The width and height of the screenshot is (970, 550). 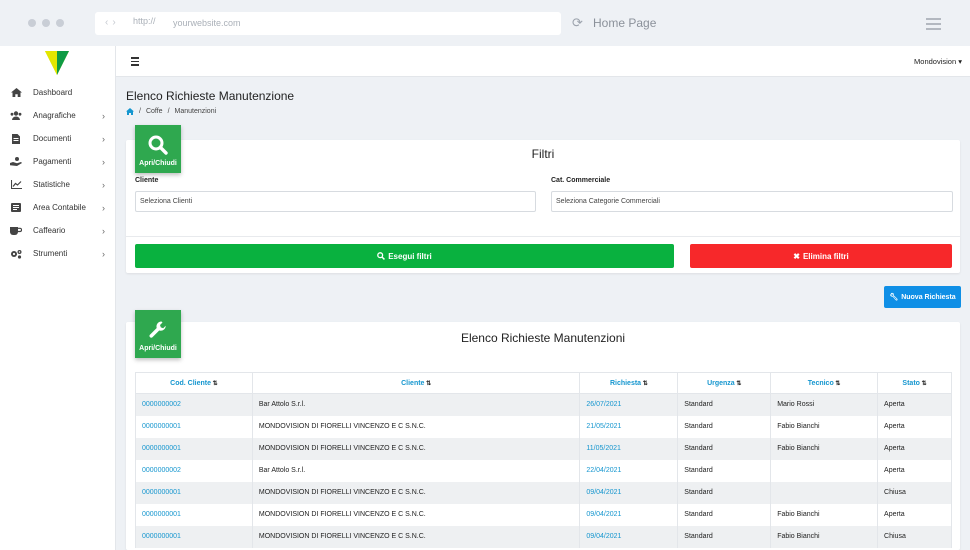 What do you see at coordinates (158, 149) in the screenshot?
I see `filters-toggle-button: Apri/Chiudi` at bounding box center [158, 149].